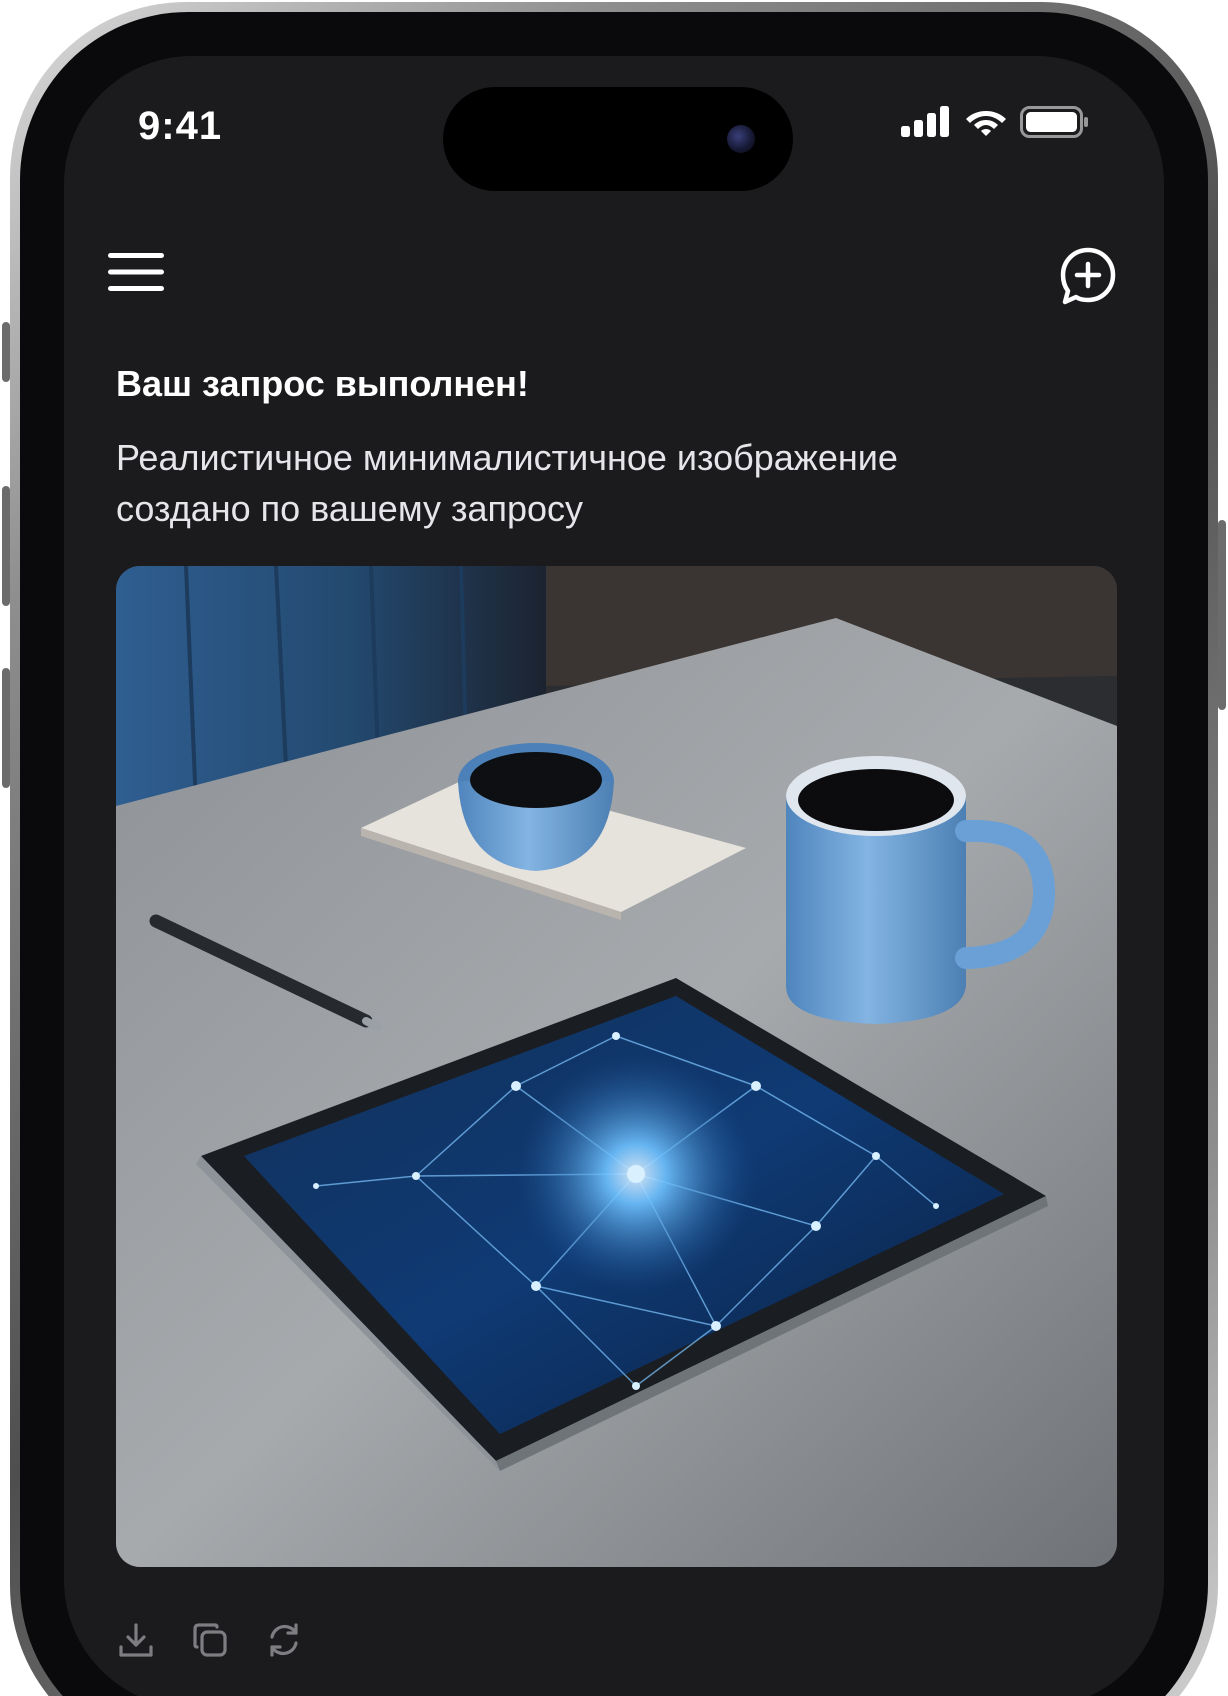 This screenshot has height=1696, width=1228. I want to click on battery-icon, so click(1054, 122).